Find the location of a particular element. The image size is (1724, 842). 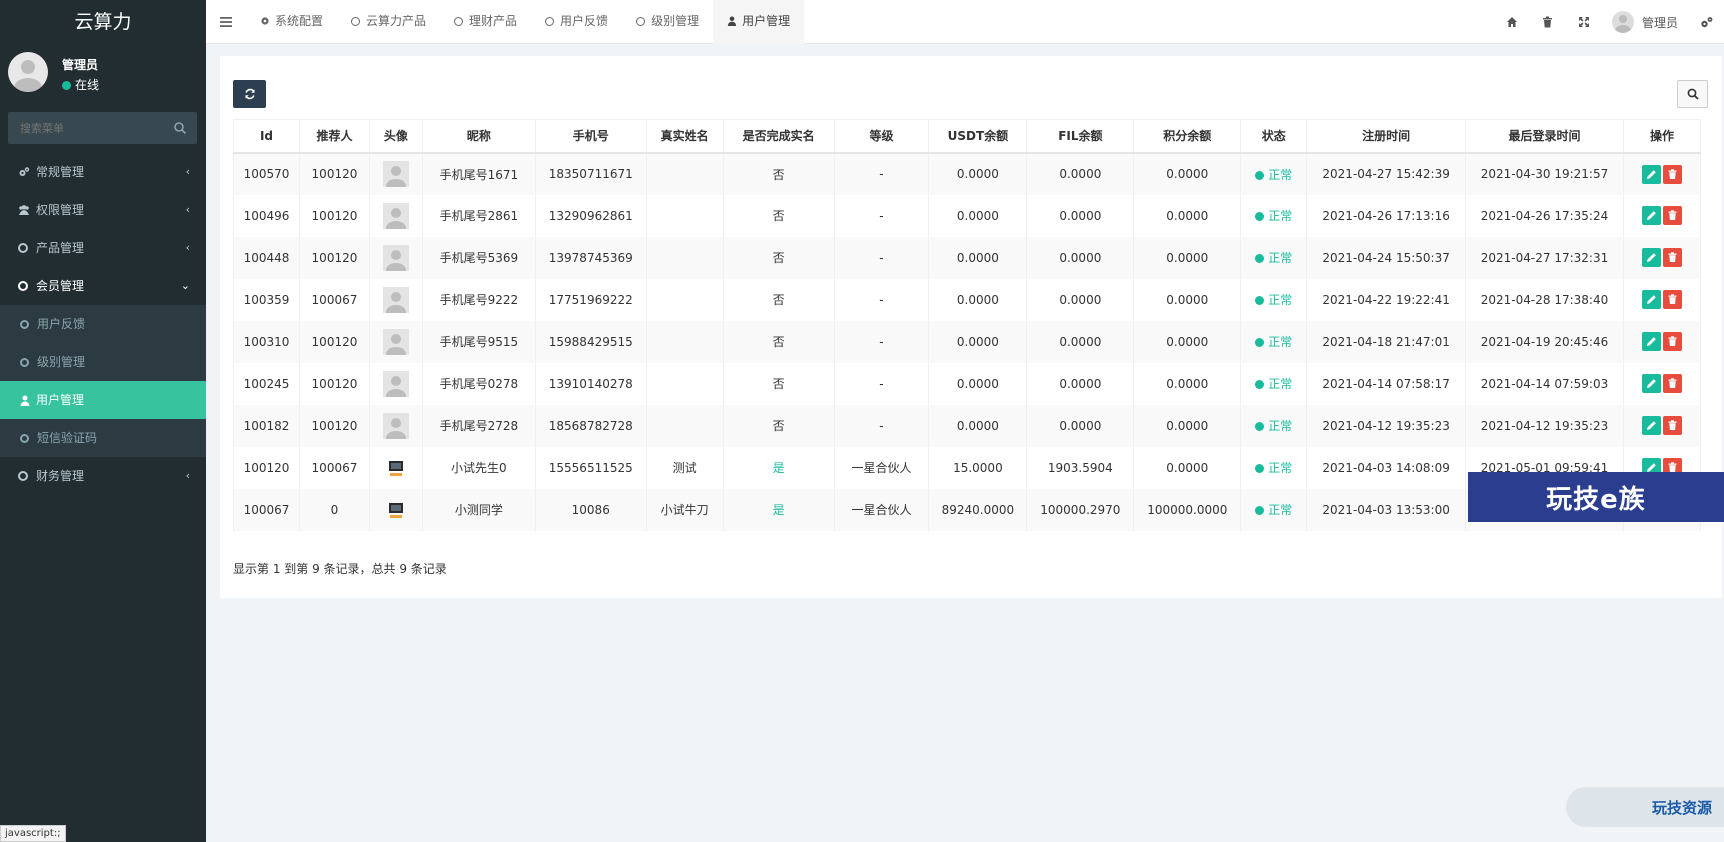

sidebar-item-permissions: 权限管理 ‹ is located at coordinates (103, 210).